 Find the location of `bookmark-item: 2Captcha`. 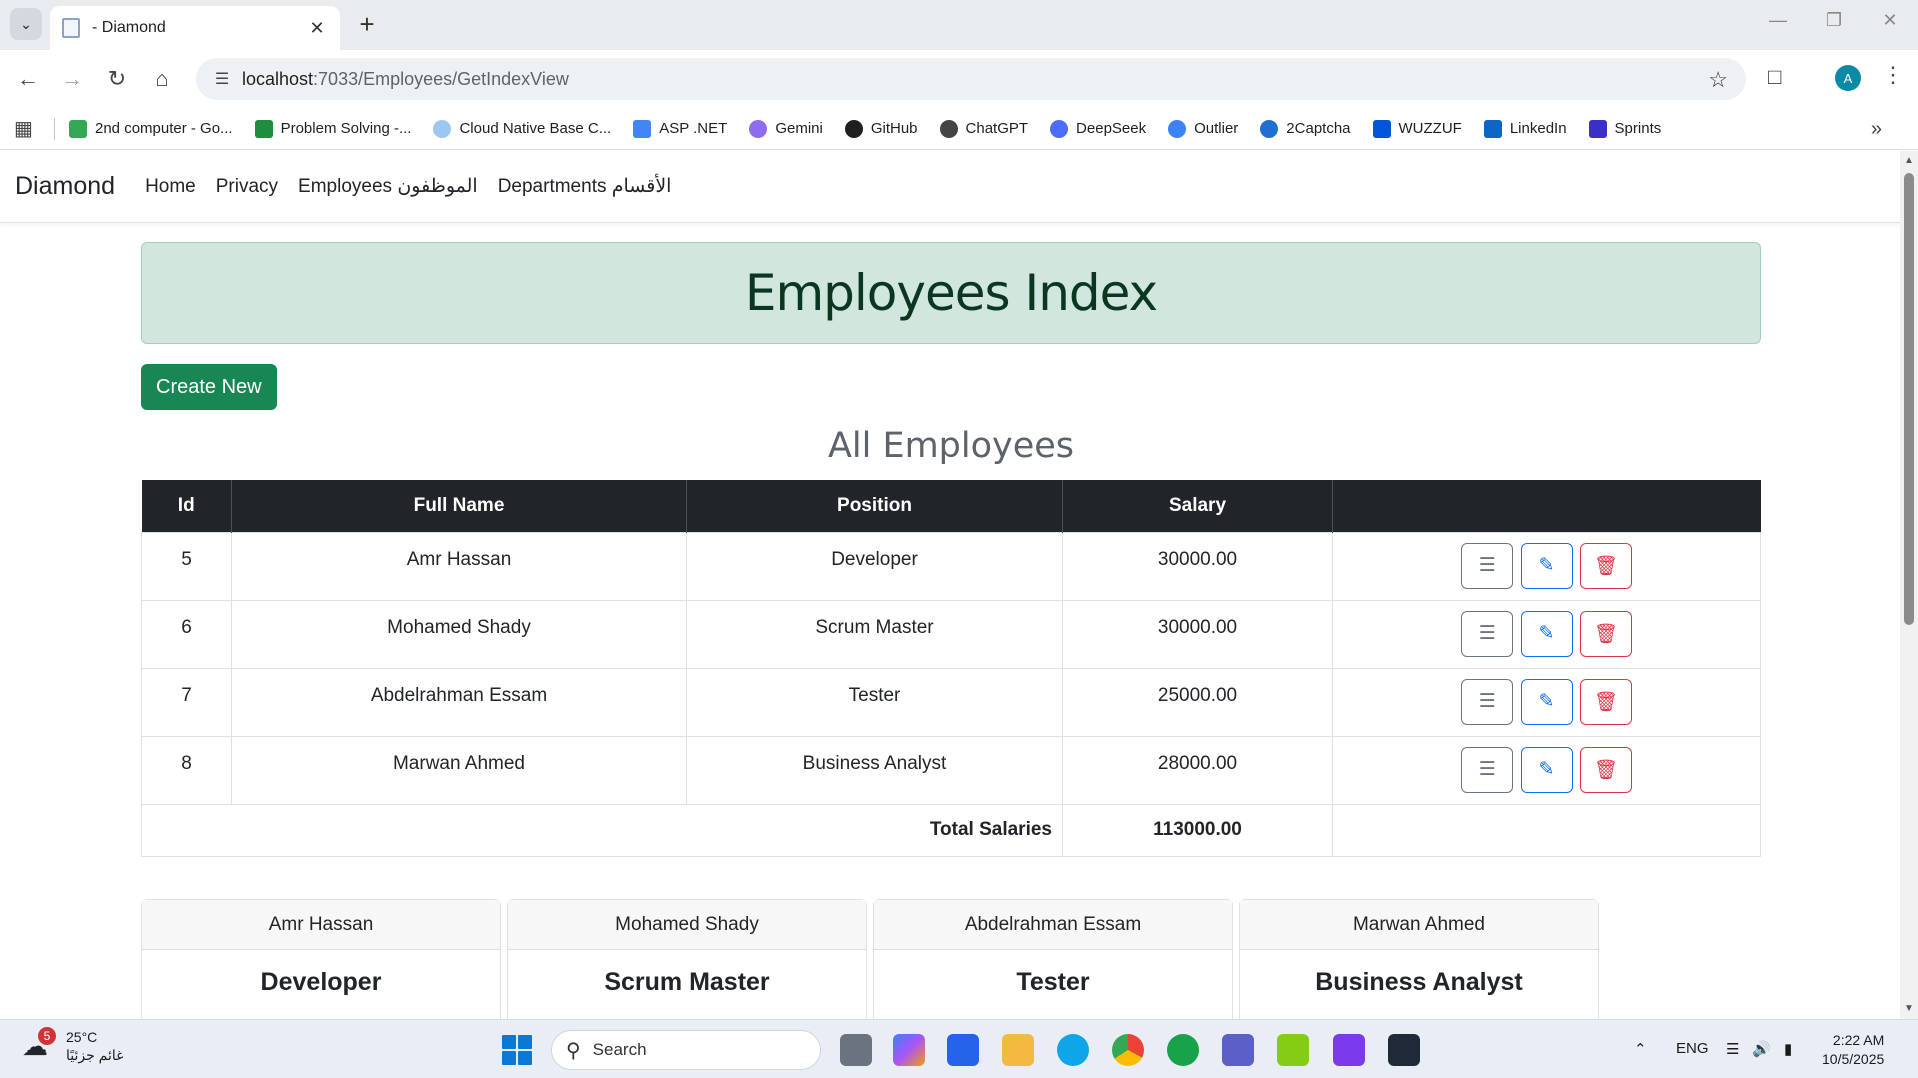

bookmark-item: 2Captcha is located at coordinates (1305, 128).